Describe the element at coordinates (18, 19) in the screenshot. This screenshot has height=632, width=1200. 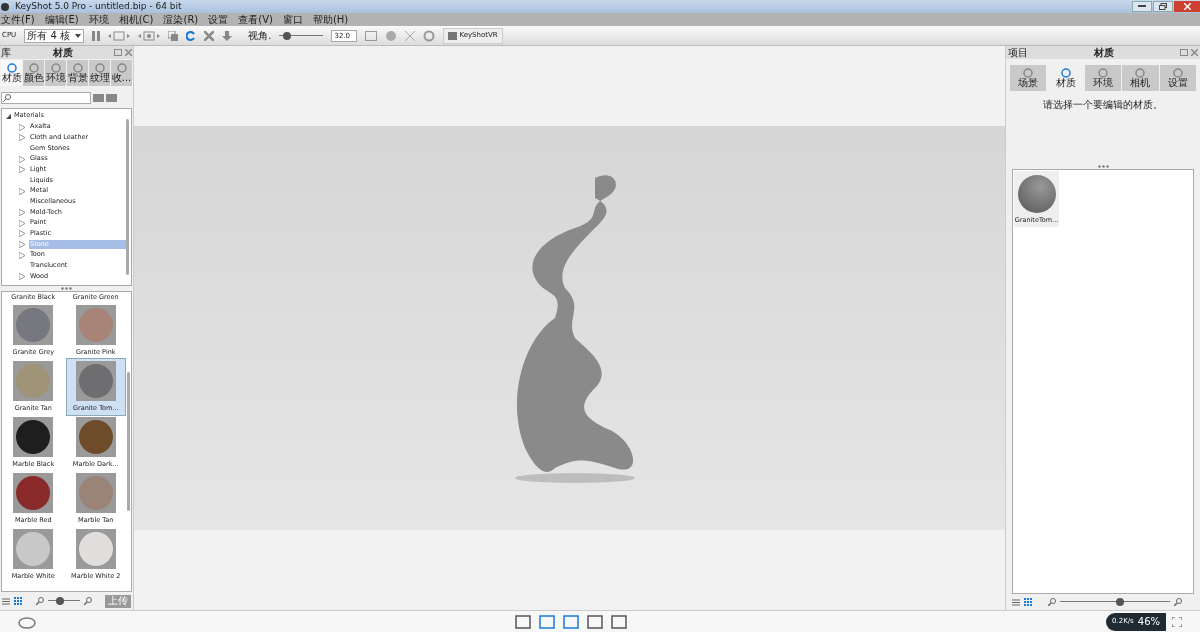
I see `menu-item: 文件(F)` at that location.